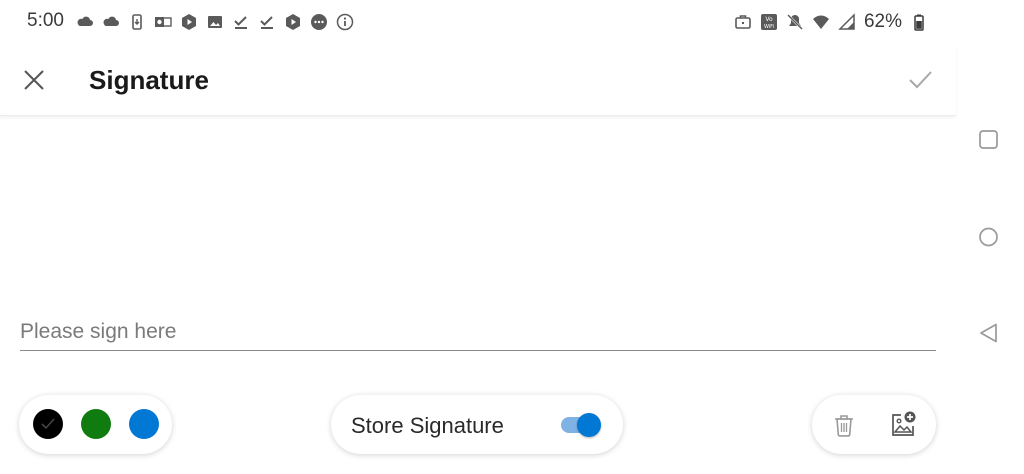 The width and height of the screenshot is (1024, 474). What do you see at coordinates (45, 20) in the screenshot?
I see `status-time: 5:00` at bounding box center [45, 20].